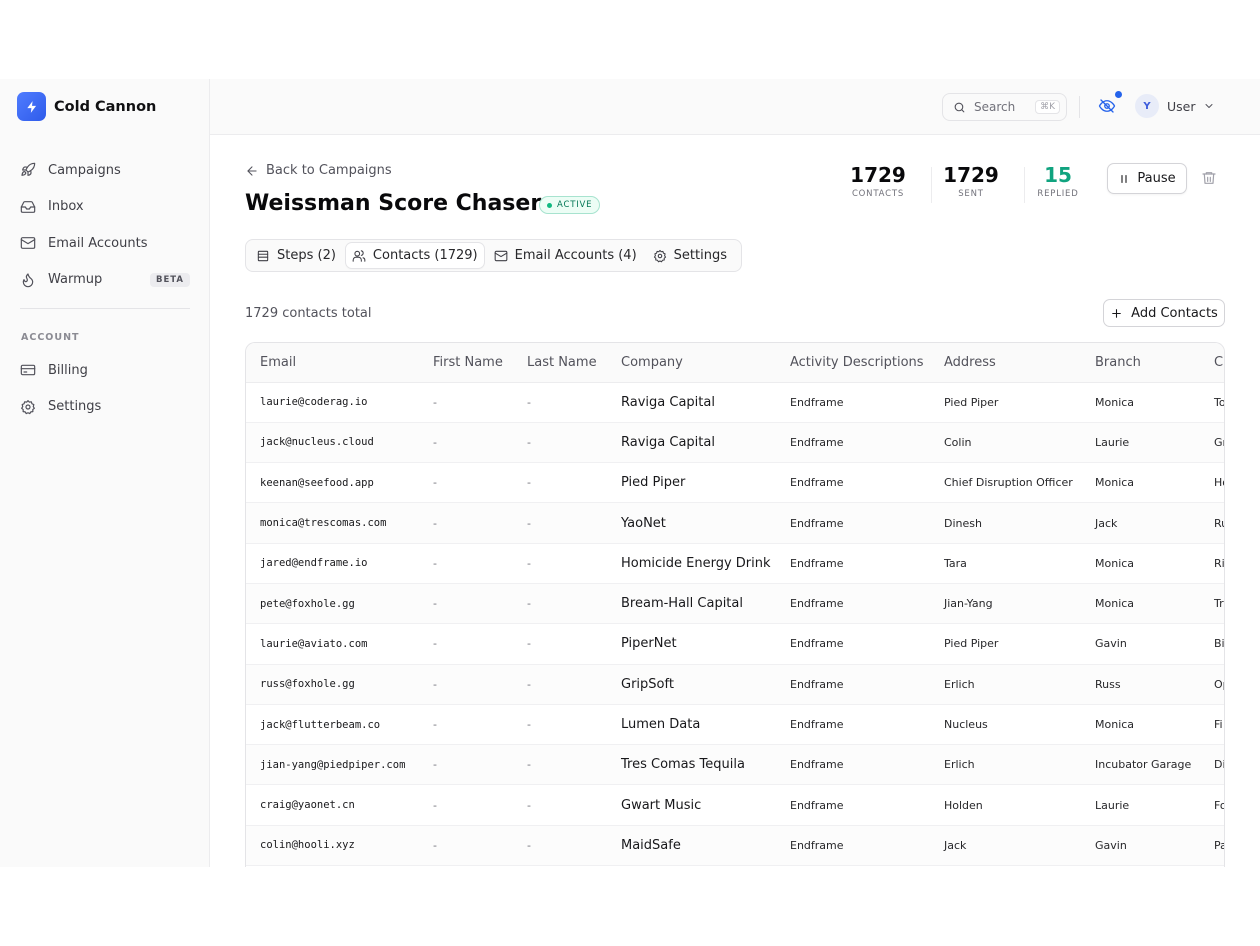 Image resolution: width=1260 pixels, height=946 pixels. What do you see at coordinates (1147, 106) in the screenshot?
I see `avatar: Y` at bounding box center [1147, 106].